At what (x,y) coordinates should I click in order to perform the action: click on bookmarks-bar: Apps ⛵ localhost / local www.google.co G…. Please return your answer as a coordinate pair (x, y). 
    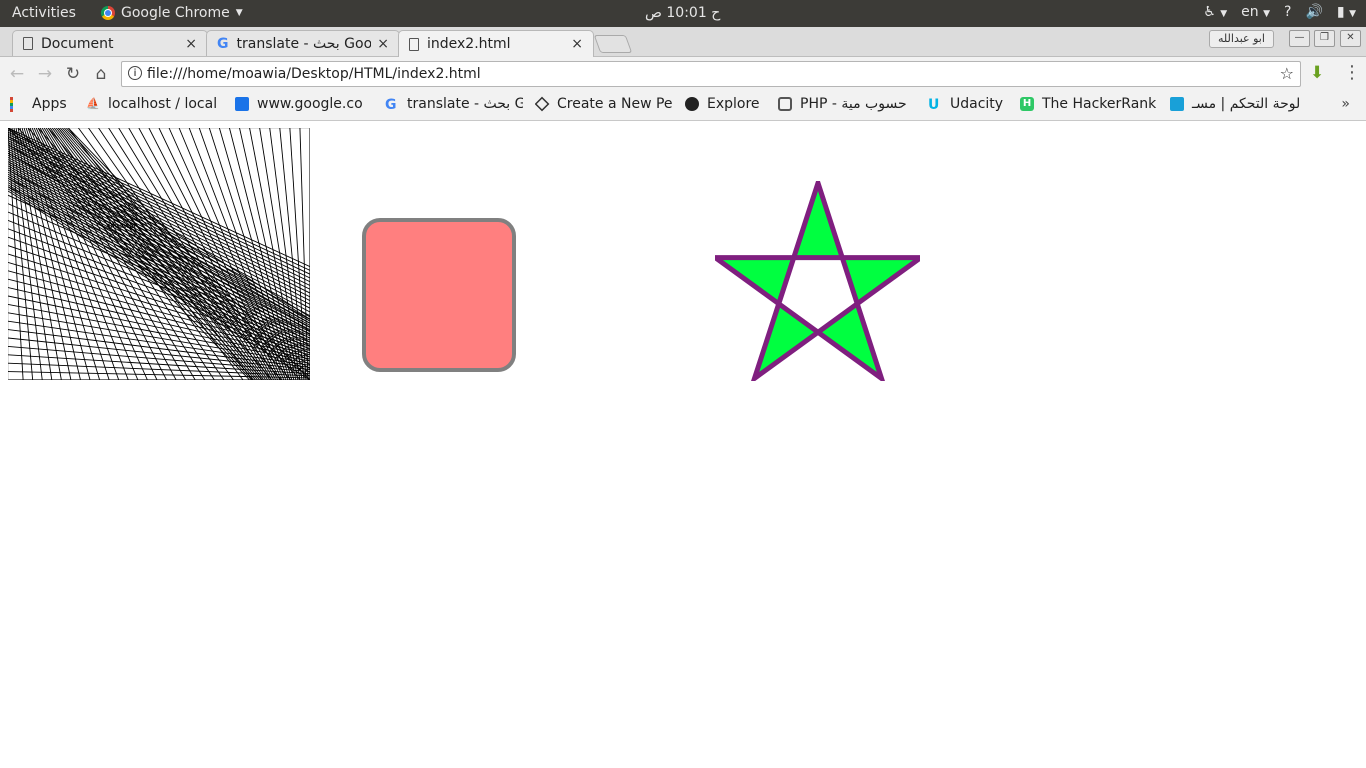
    Looking at the image, I should click on (683, 106).